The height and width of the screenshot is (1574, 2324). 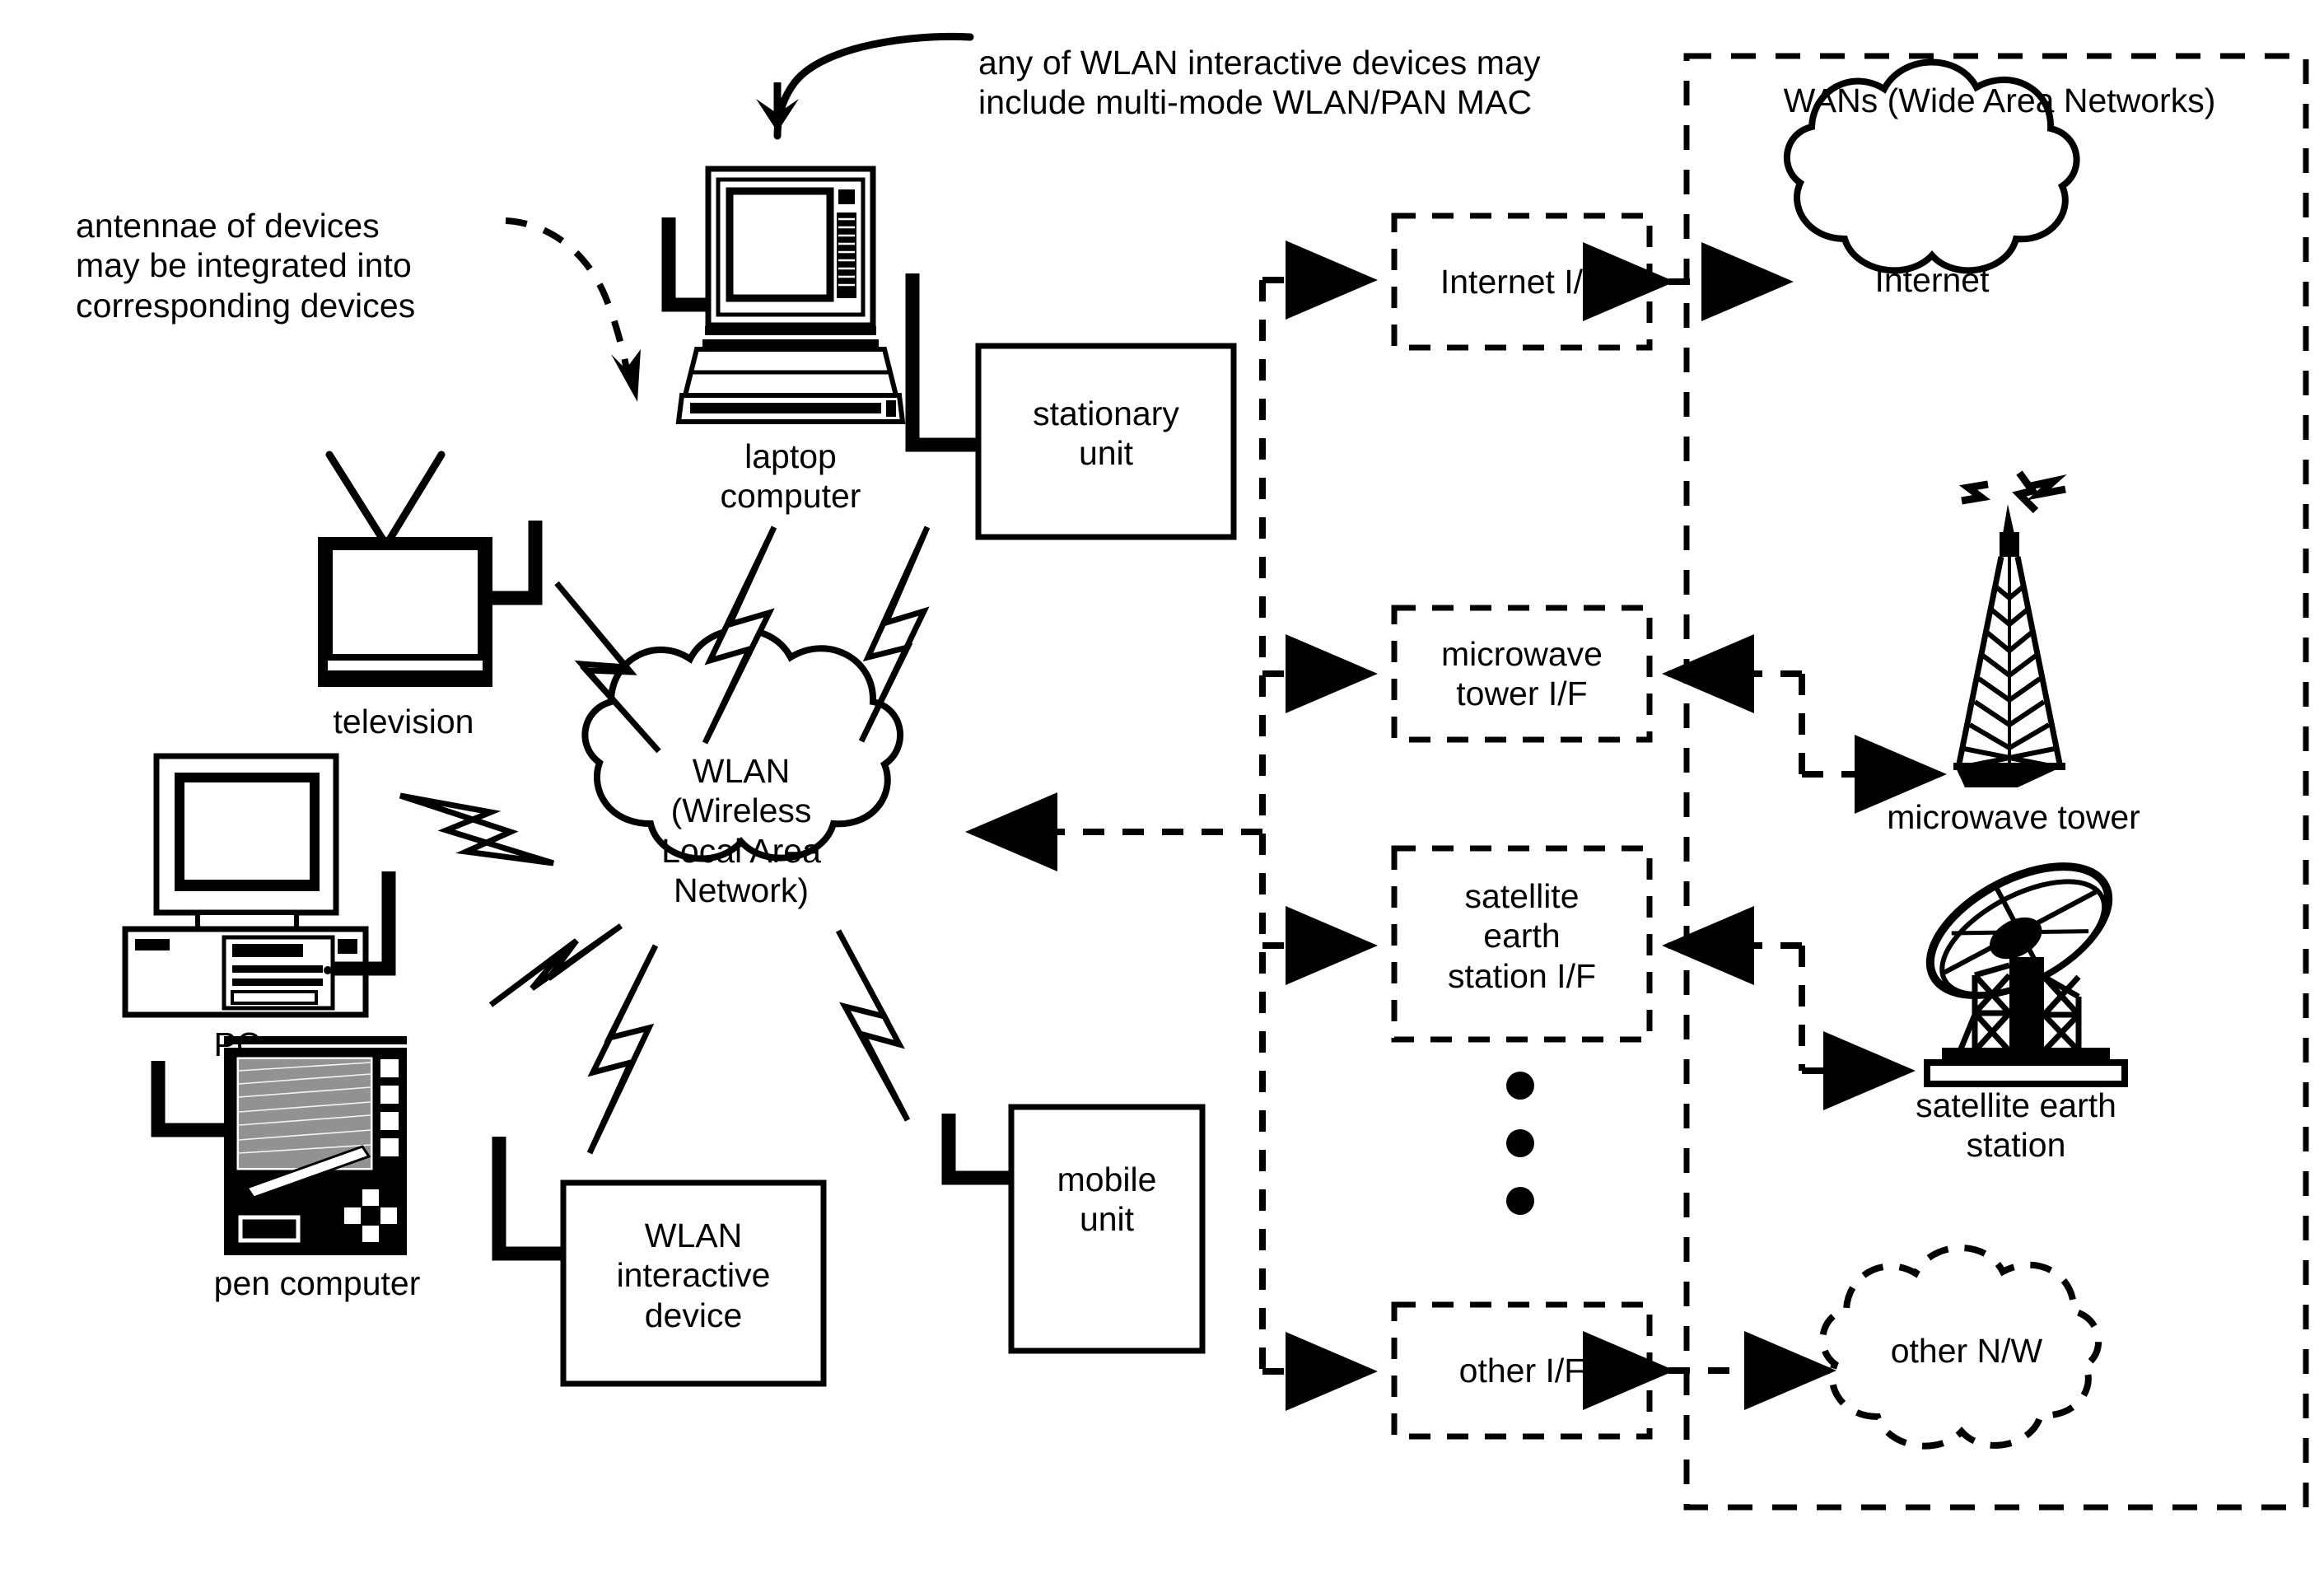 What do you see at coordinates (1999, 100) in the screenshot?
I see `wans-group-title: WANs (Wide Area Networks)` at bounding box center [1999, 100].